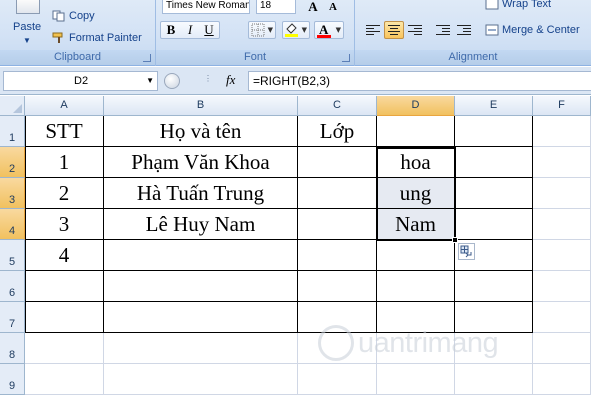 The height and width of the screenshot is (395, 591). Describe the element at coordinates (64, 255) in the screenshot. I see `cell-a5: 4` at that location.